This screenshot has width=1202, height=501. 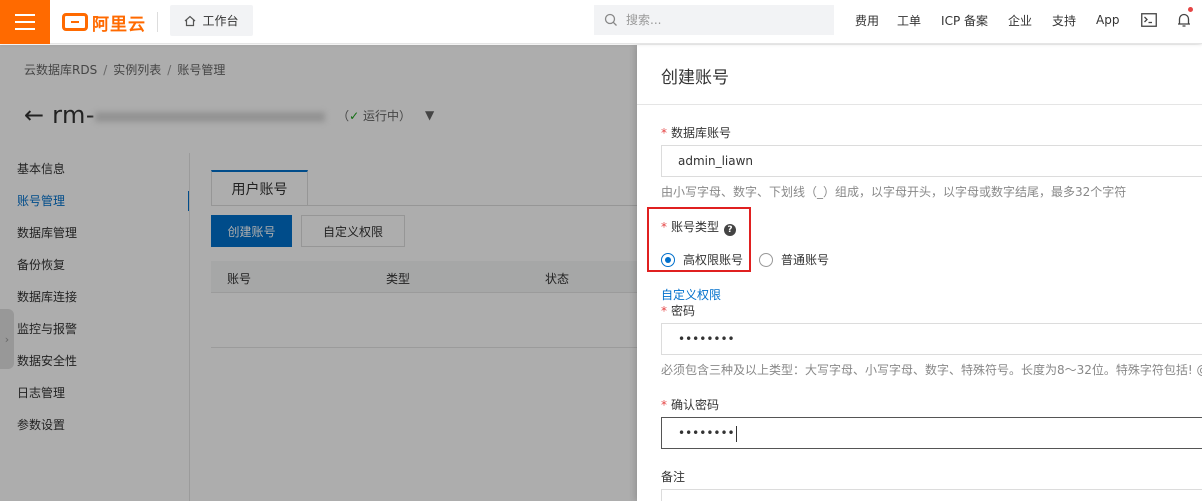 What do you see at coordinates (104, 22) in the screenshot?
I see `aliyun-logo: 阿里云` at bounding box center [104, 22].